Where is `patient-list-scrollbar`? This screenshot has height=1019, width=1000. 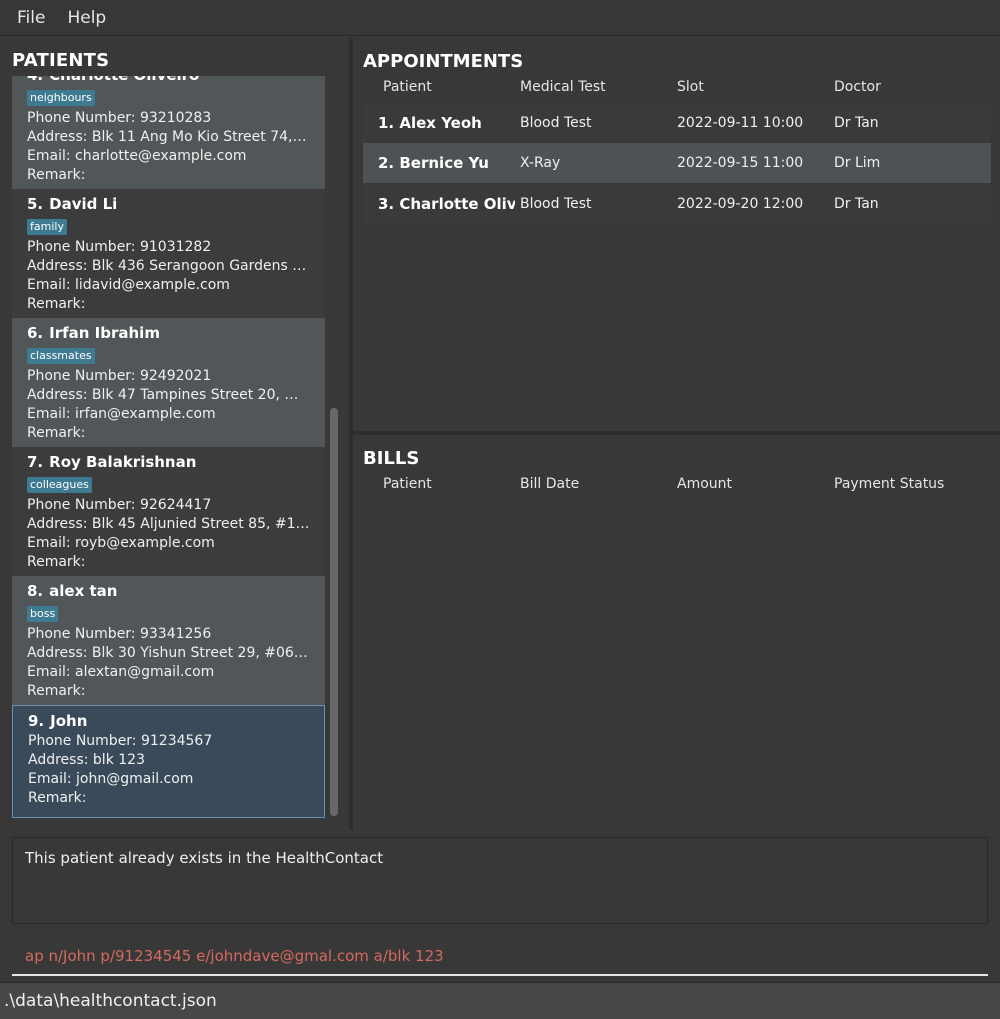
patient-list-scrollbar is located at coordinates (334, 448).